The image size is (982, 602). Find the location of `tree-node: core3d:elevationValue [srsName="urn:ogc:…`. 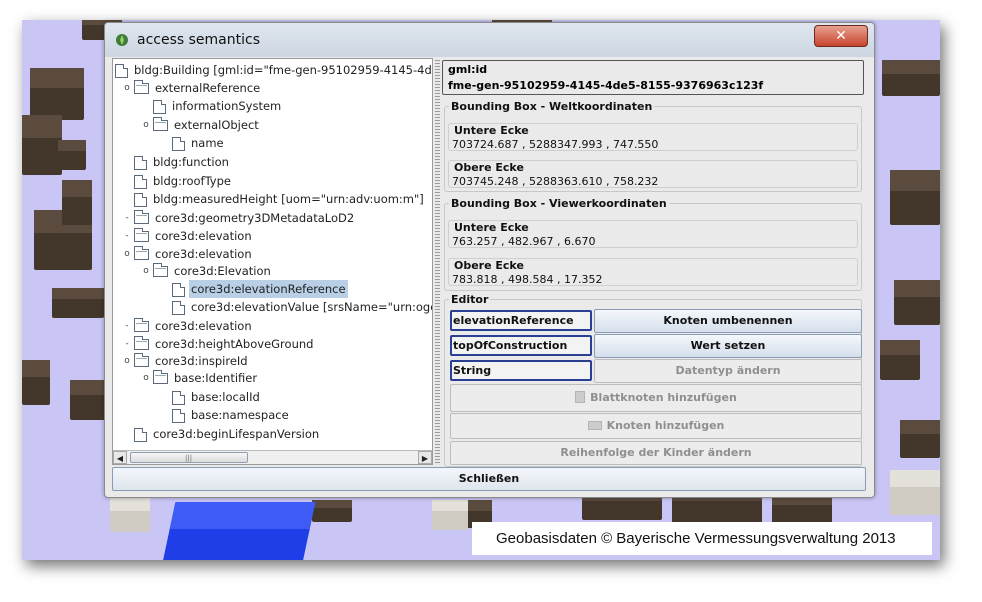

tree-node: core3d:elevationValue [srsName="urn:ogc:… is located at coordinates (302, 307).